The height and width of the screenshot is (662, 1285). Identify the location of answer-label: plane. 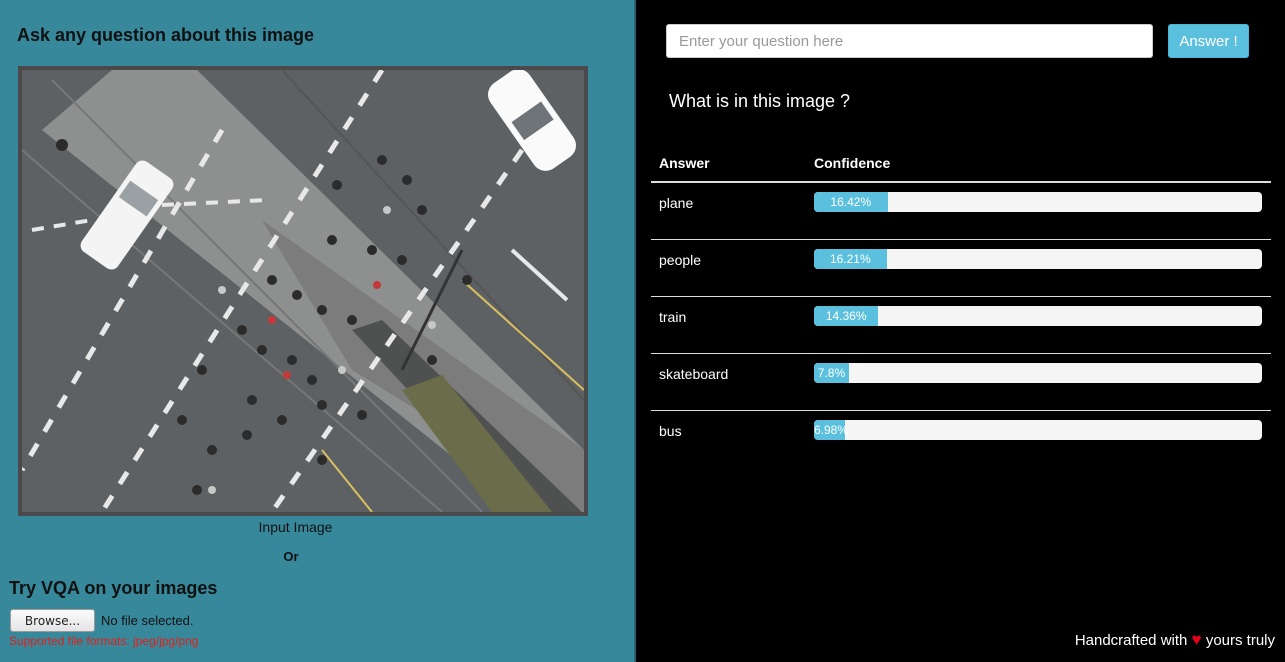
(676, 203).